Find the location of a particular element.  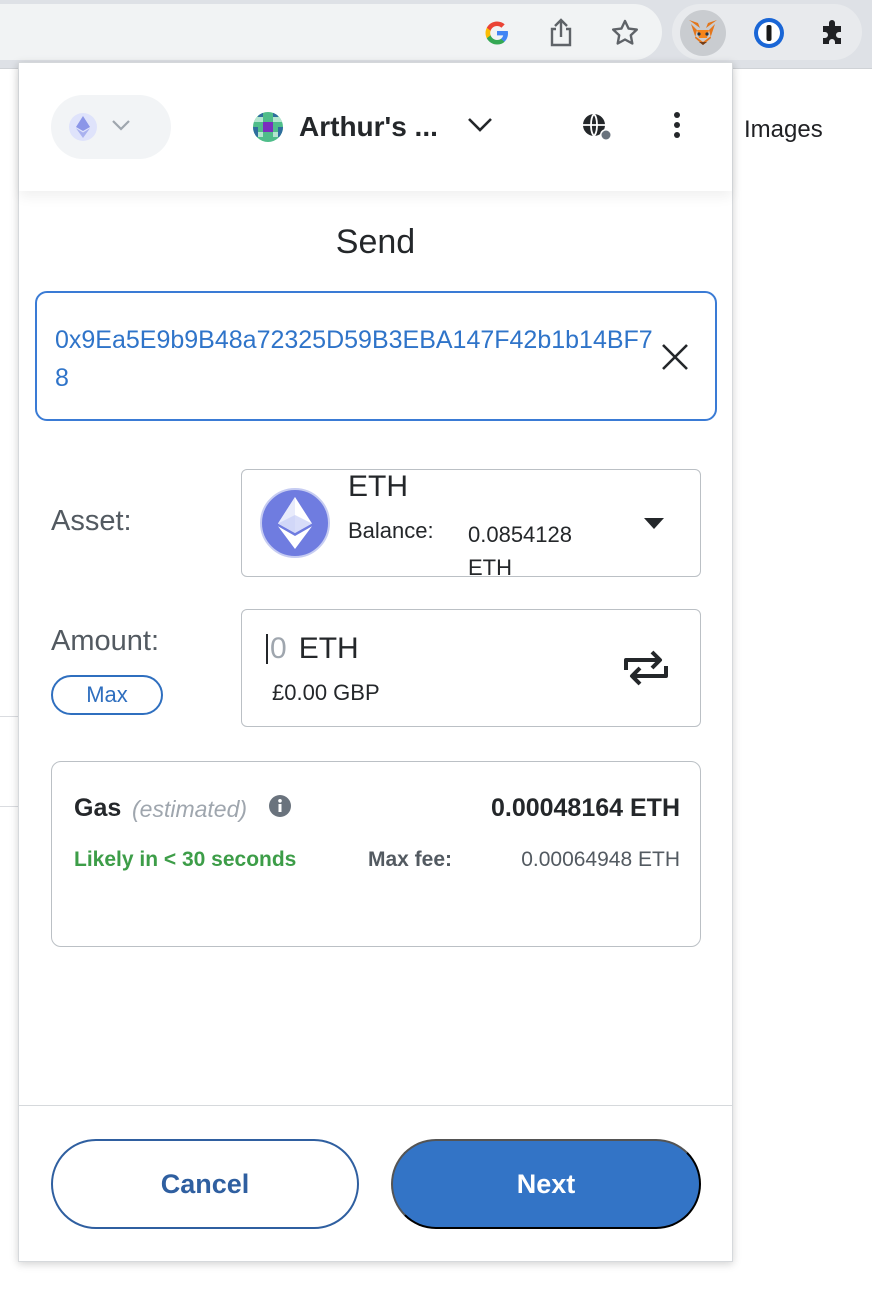

amount-label: Amount: is located at coordinates (105, 641).